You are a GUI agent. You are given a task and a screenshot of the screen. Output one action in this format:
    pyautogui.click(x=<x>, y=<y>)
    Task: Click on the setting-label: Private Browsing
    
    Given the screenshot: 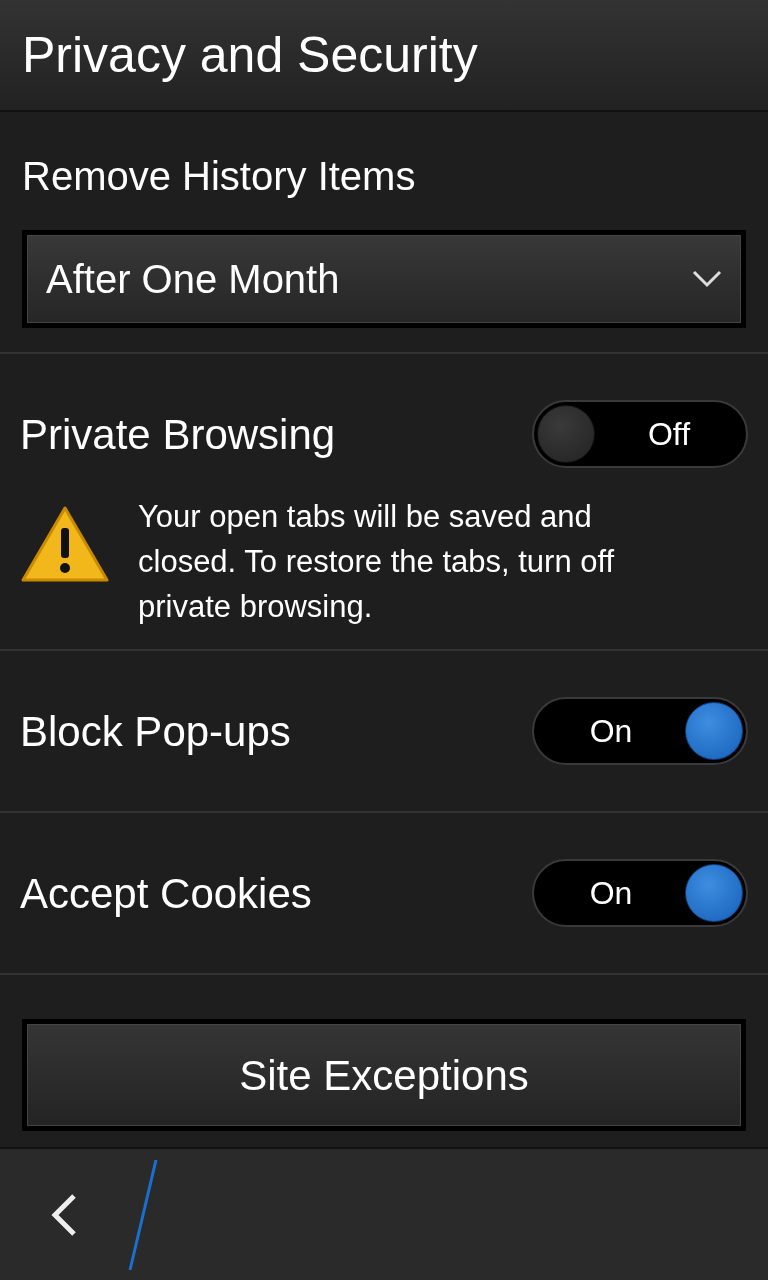 What is the action you would take?
    pyautogui.click(x=178, y=434)
    